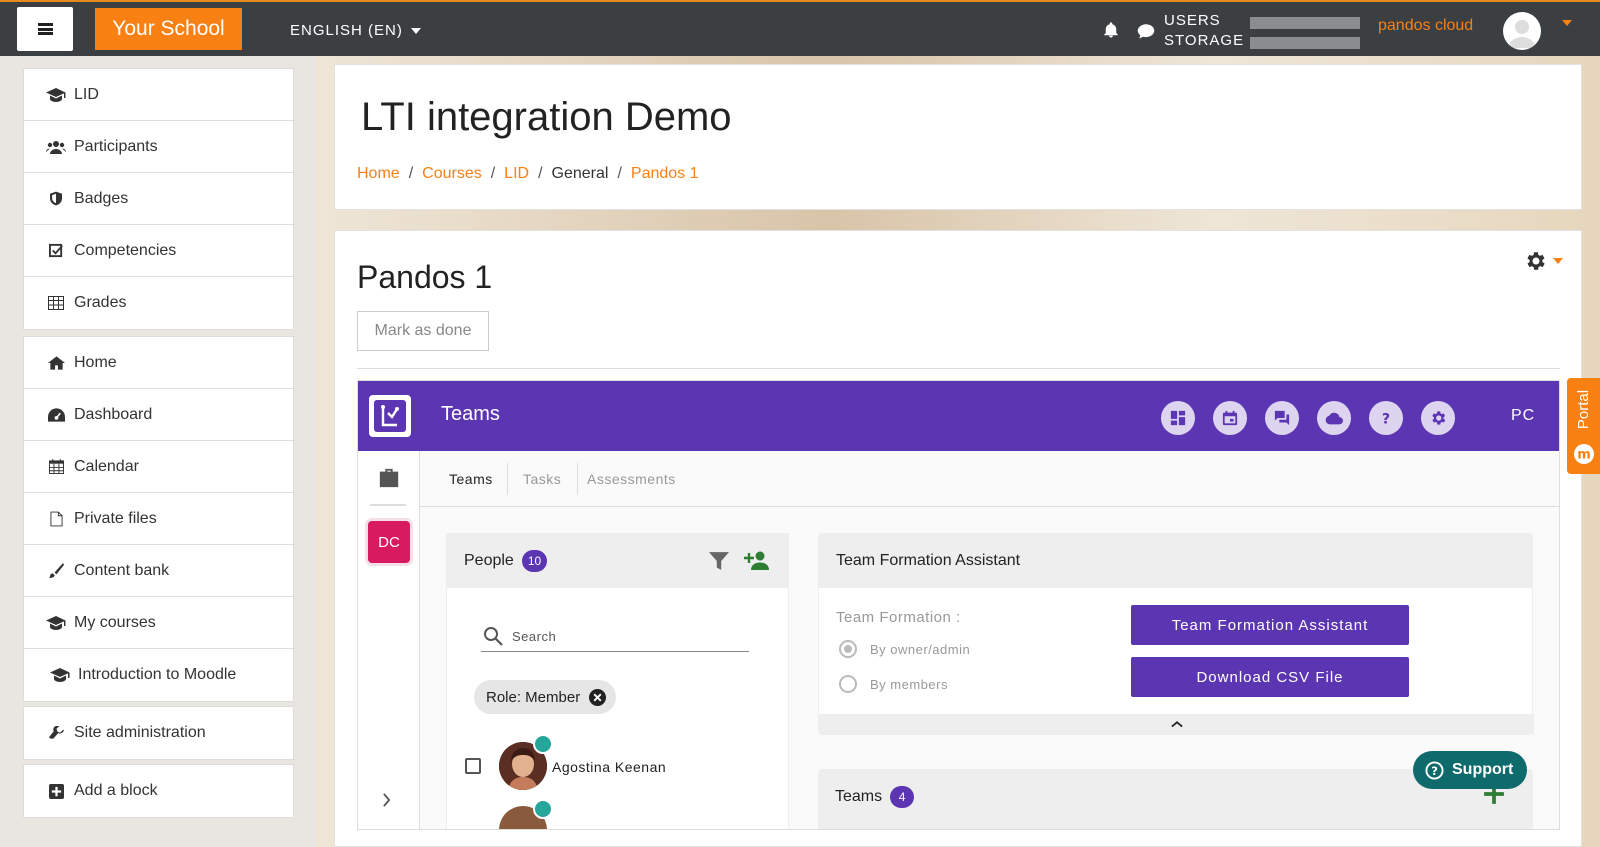  Describe the element at coordinates (1176, 724) in the screenshot. I see `collapse-bar` at that location.